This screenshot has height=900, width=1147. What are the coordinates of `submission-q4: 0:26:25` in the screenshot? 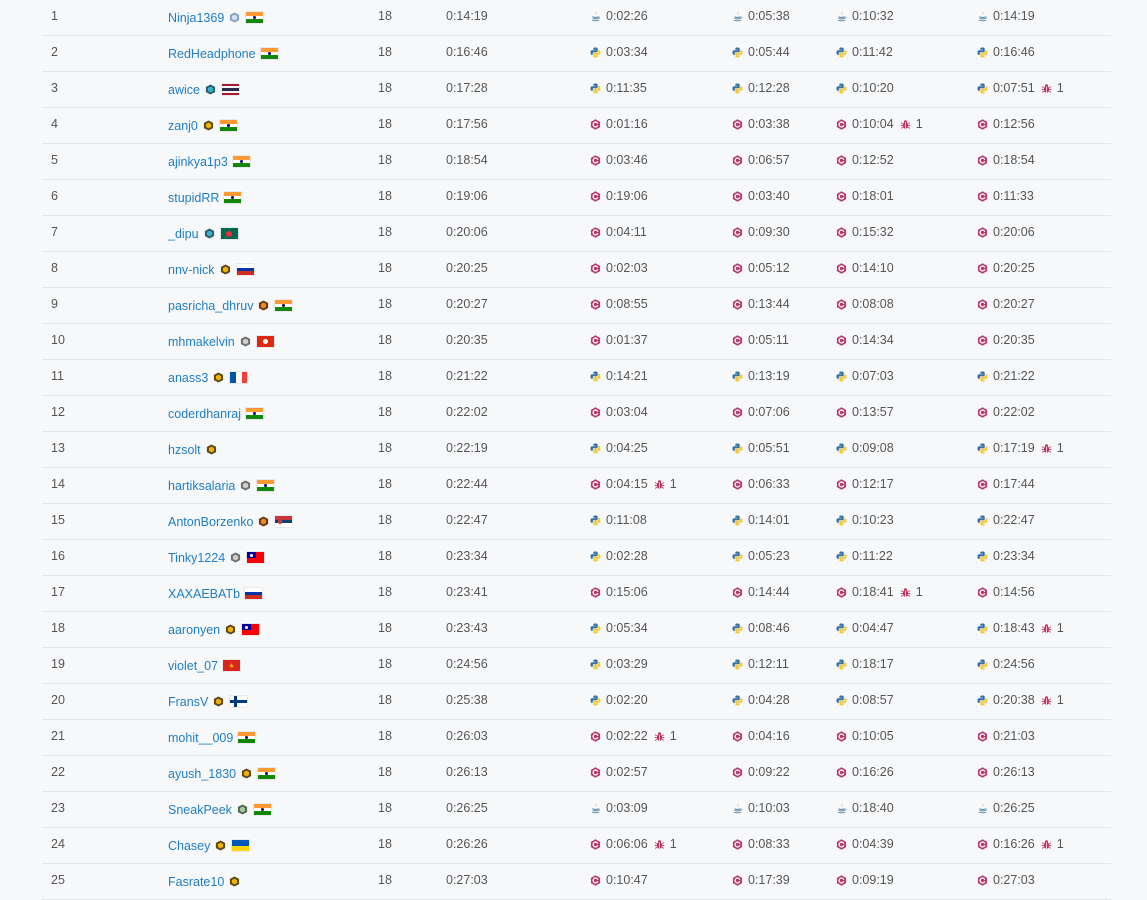 It's located at (1006, 808).